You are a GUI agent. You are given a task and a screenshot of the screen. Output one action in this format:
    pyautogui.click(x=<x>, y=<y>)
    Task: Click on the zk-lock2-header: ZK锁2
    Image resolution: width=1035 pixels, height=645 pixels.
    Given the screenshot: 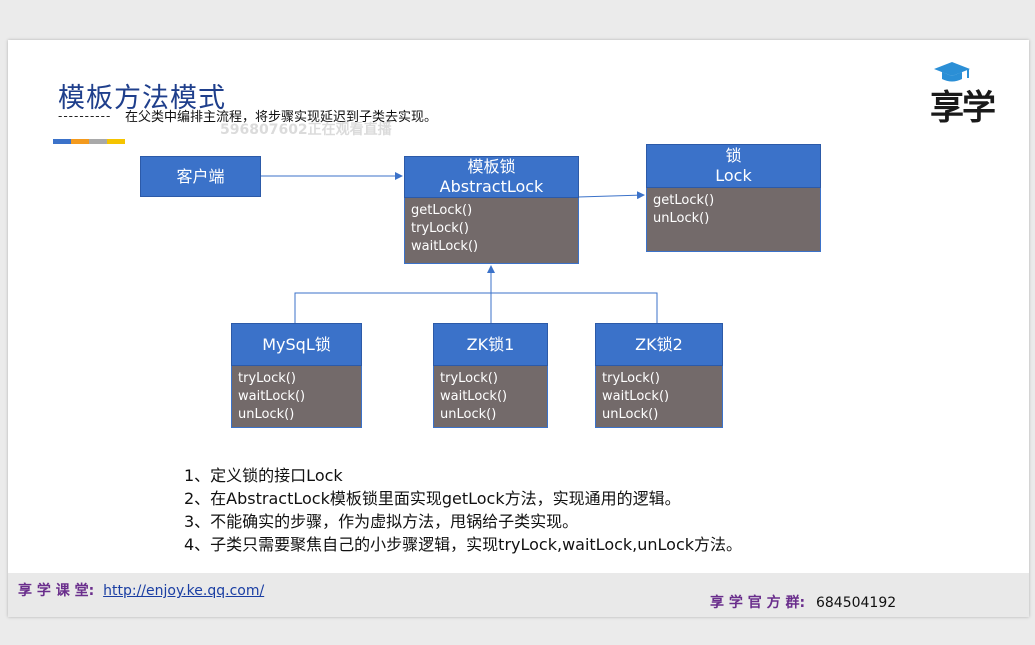 What is the action you would take?
    pyautogui.click(x=659, y=344)
    